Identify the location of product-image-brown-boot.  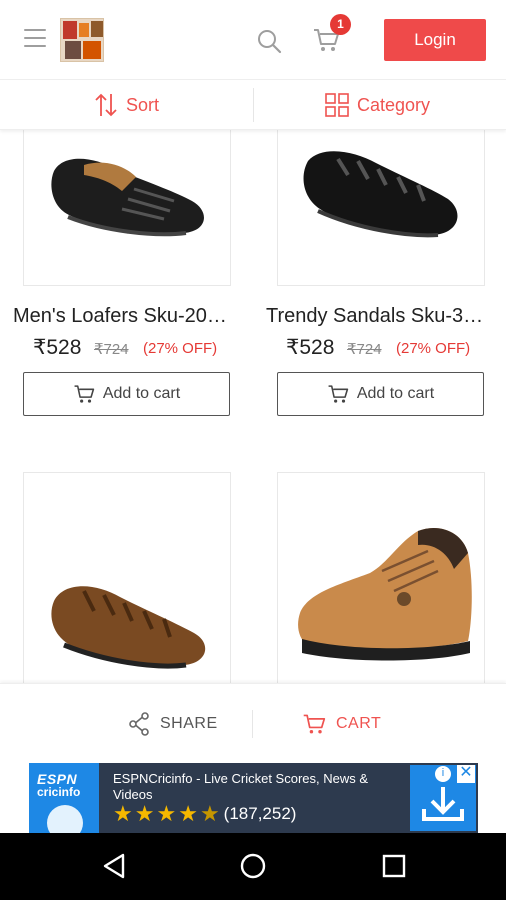
(381, 587).